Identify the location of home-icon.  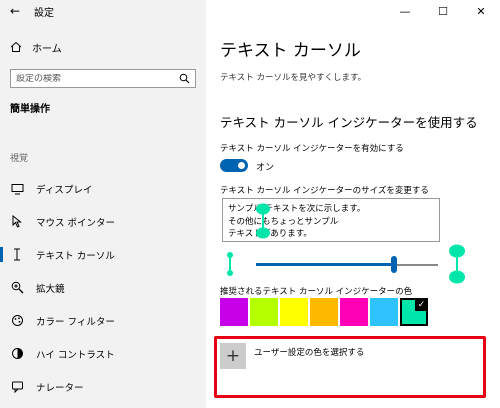
(16, 46).